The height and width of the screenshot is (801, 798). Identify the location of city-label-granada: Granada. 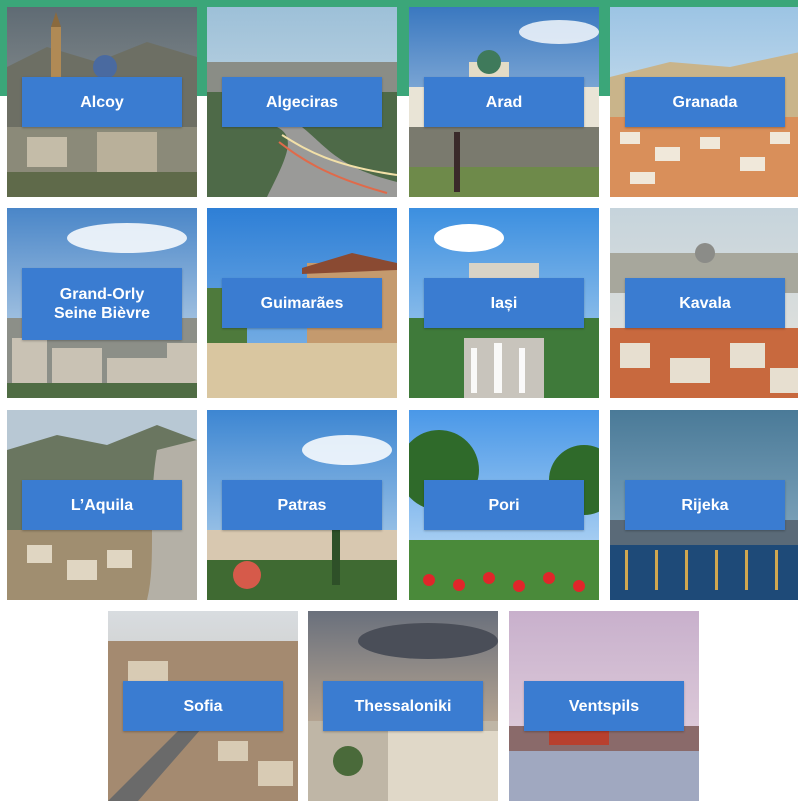
(705, 102).